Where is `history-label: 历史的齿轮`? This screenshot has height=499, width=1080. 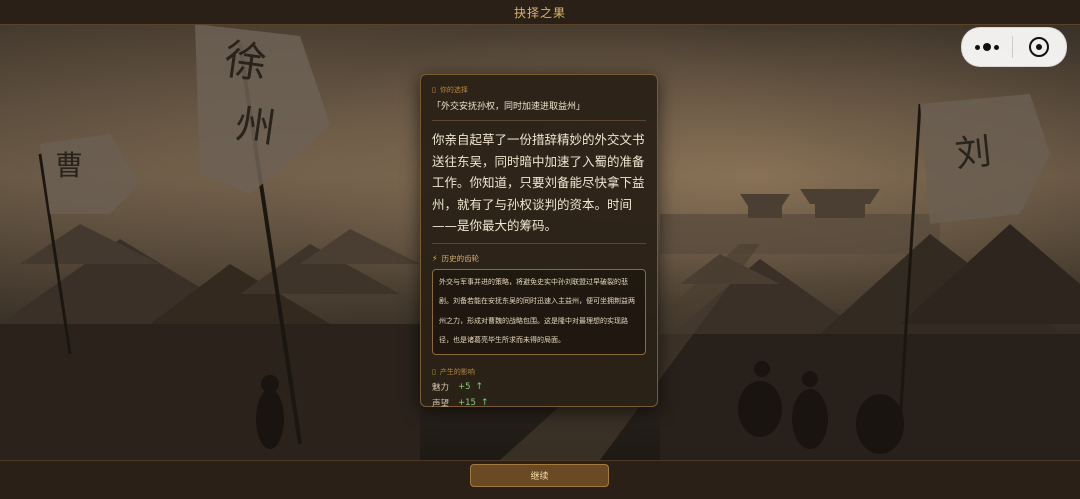 history-label: 历史的齿轮 is located at coordinates (460, 258).